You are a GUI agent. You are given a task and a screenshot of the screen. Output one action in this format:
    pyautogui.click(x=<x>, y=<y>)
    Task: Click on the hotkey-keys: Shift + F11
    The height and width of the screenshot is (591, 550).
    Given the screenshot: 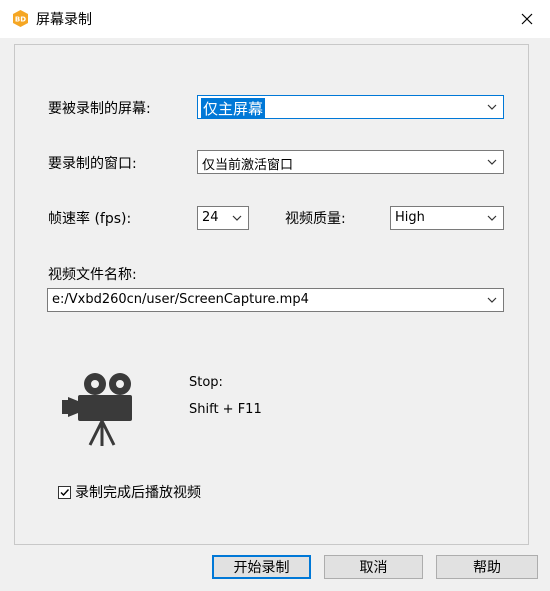 What is the action you would take?
    pyautogui.click(x=225, y=409)
    